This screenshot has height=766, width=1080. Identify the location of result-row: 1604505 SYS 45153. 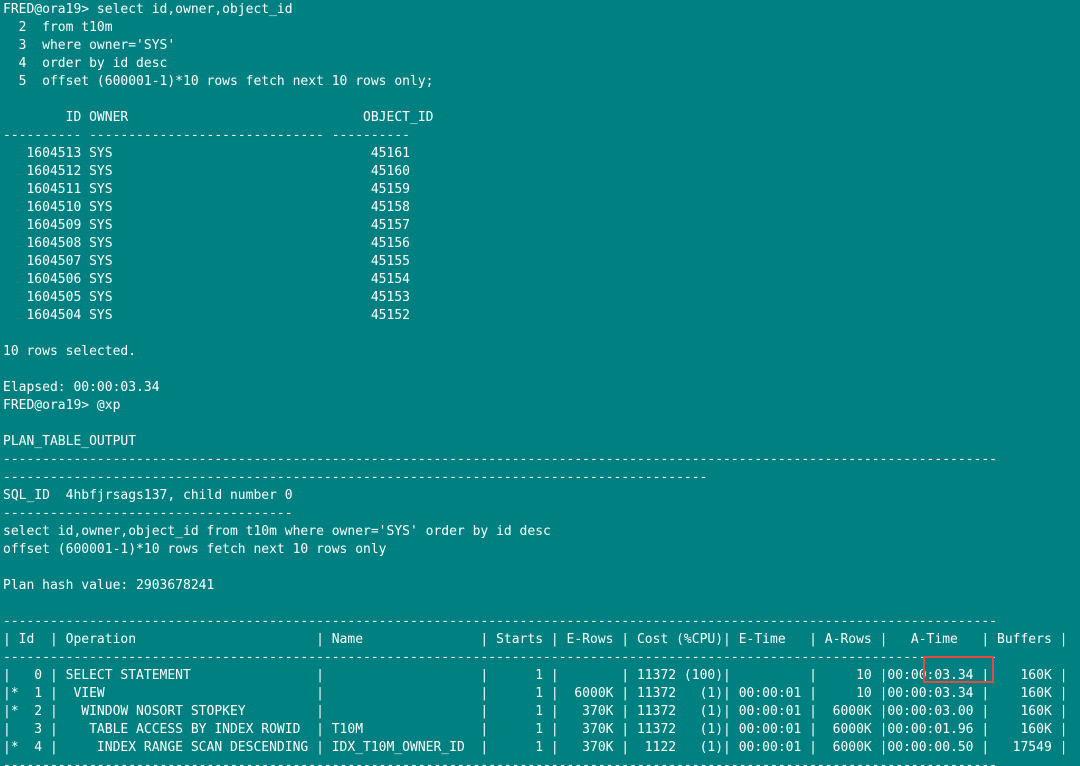
(206, 297).